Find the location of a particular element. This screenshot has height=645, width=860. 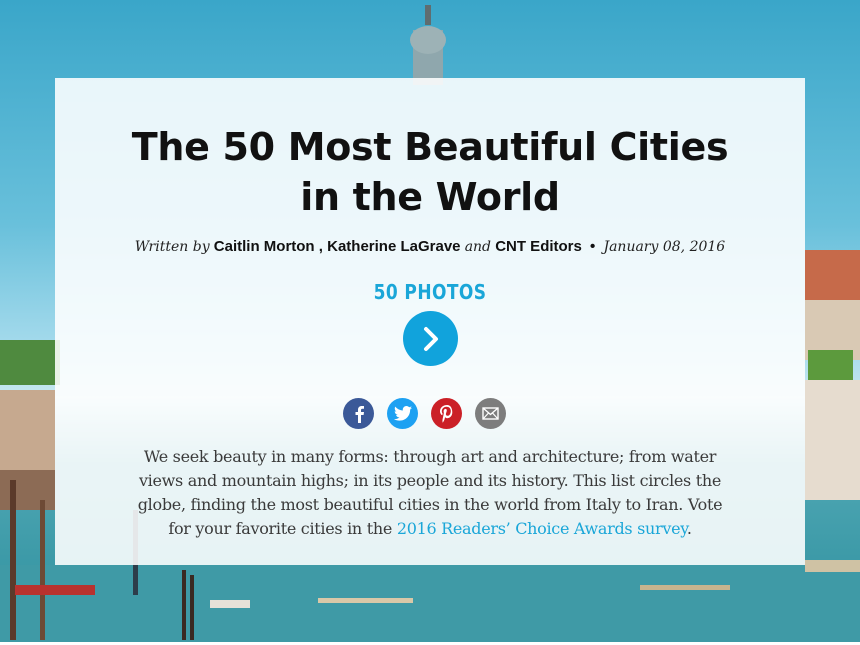

share-pinterest-button is located at coordinates (446, 413).